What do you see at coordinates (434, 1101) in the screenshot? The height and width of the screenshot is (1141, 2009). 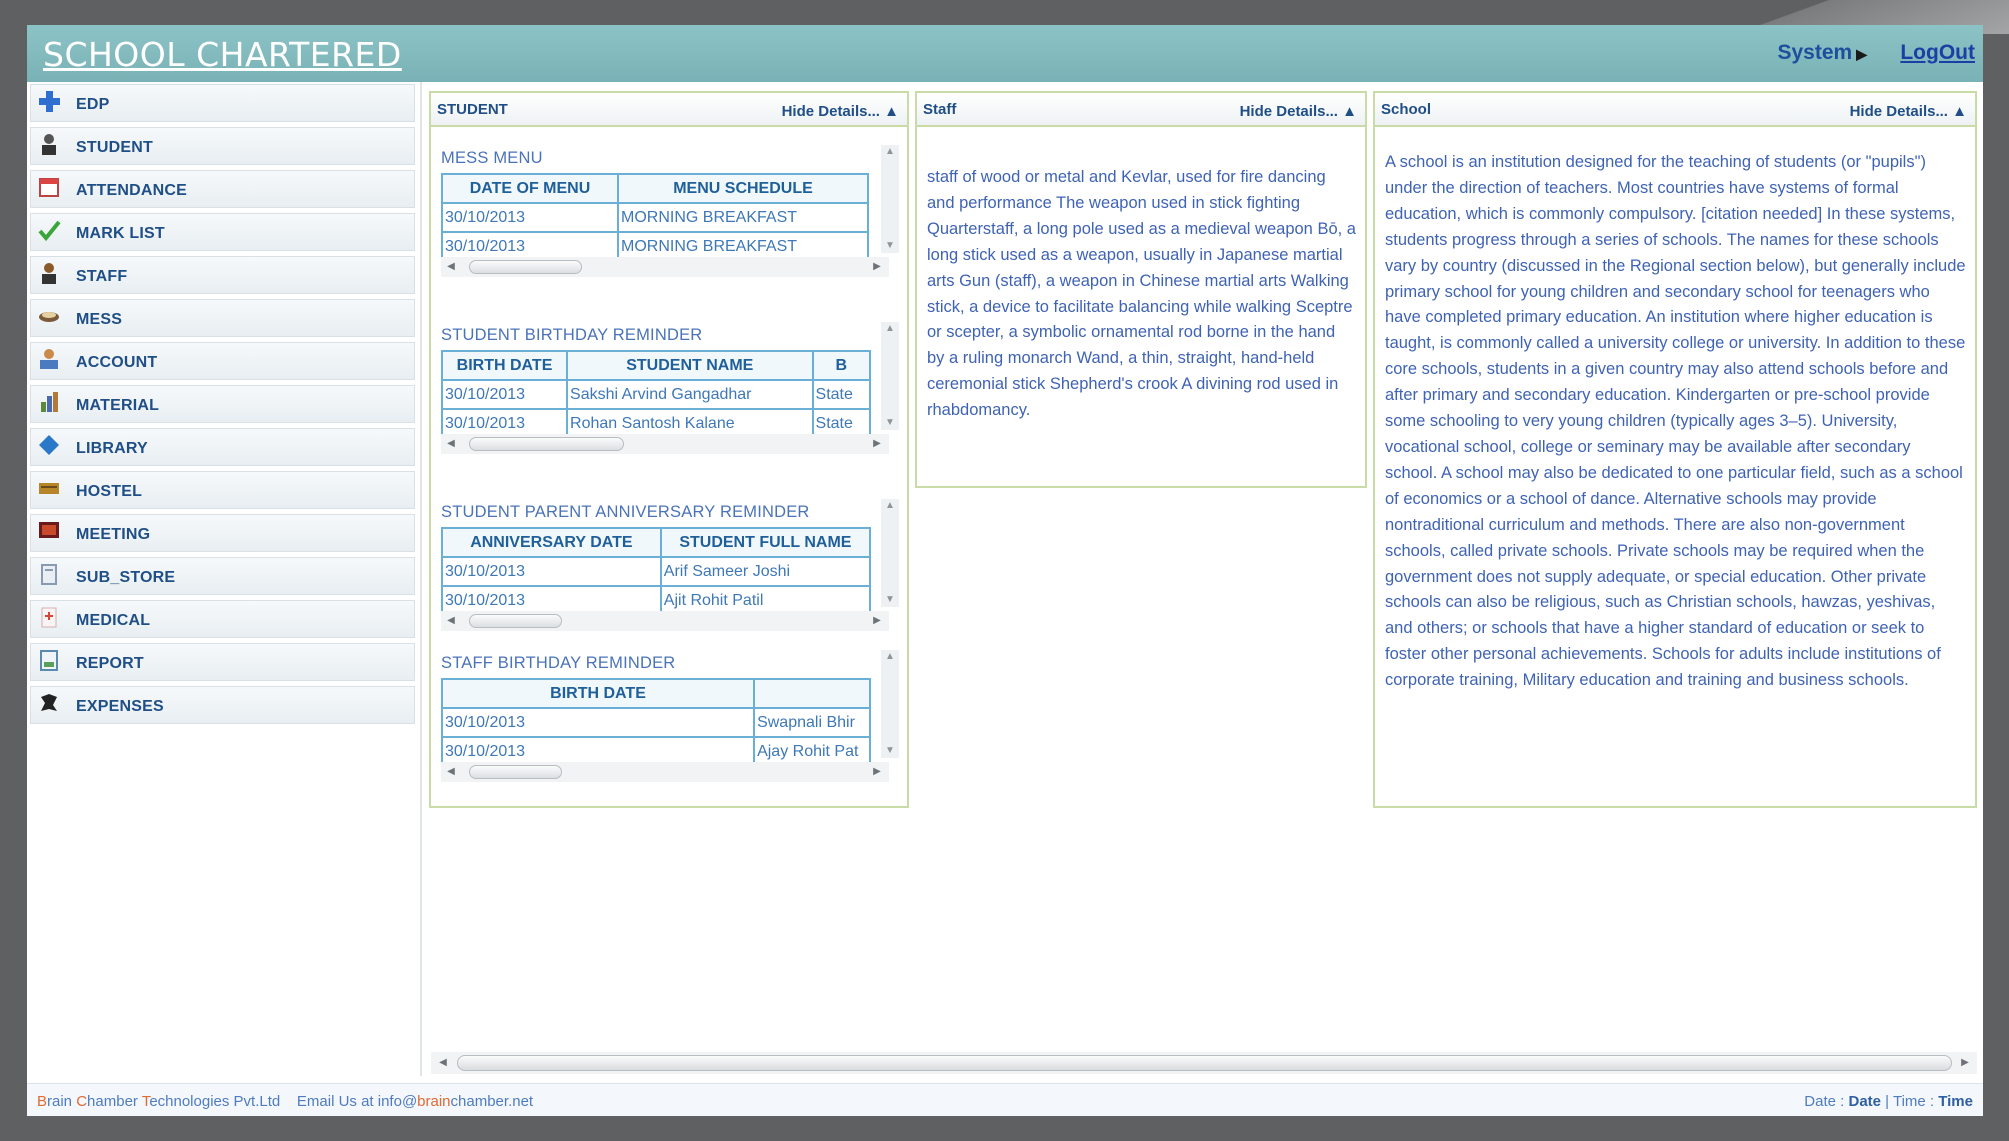 I see `email-highlight: brain` at bounding box center [434, 1101].